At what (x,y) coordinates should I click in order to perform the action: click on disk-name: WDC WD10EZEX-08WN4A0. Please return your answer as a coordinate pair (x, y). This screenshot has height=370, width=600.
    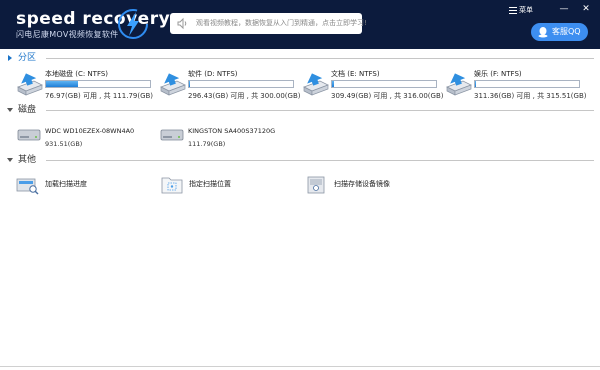
    Looking at the image, I should click on (90, 131).